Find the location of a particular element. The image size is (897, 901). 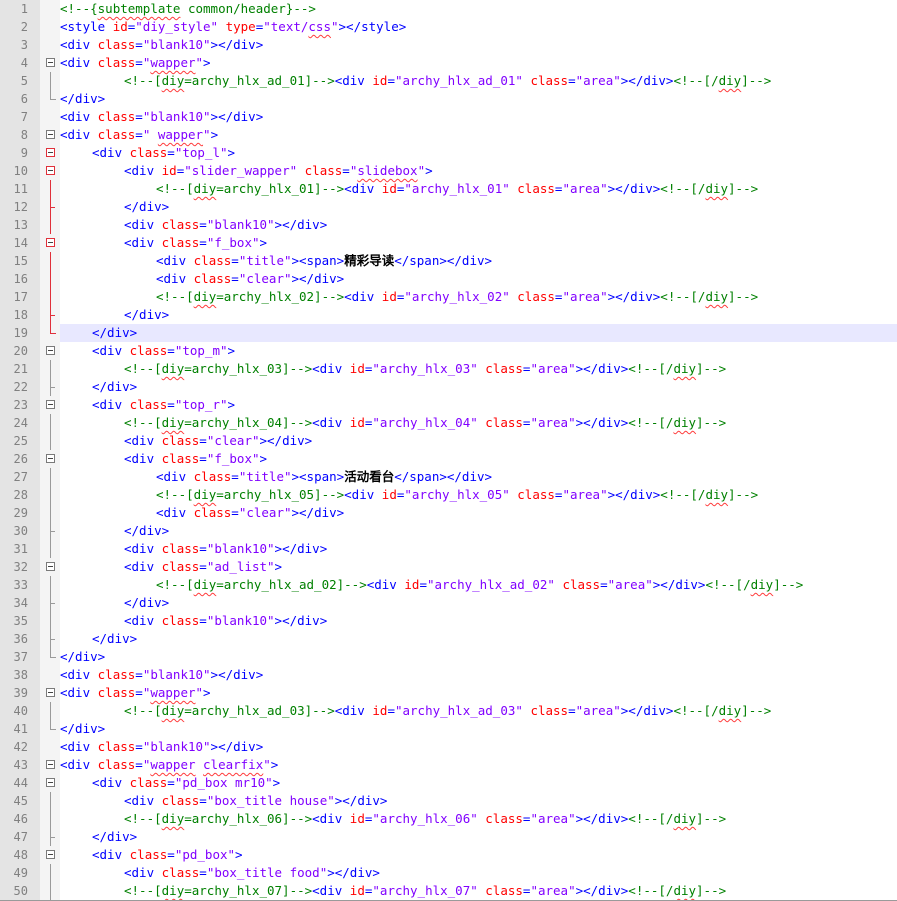

code-line: 16 <div class="clear"></div> is located at coordinates (448, 279).